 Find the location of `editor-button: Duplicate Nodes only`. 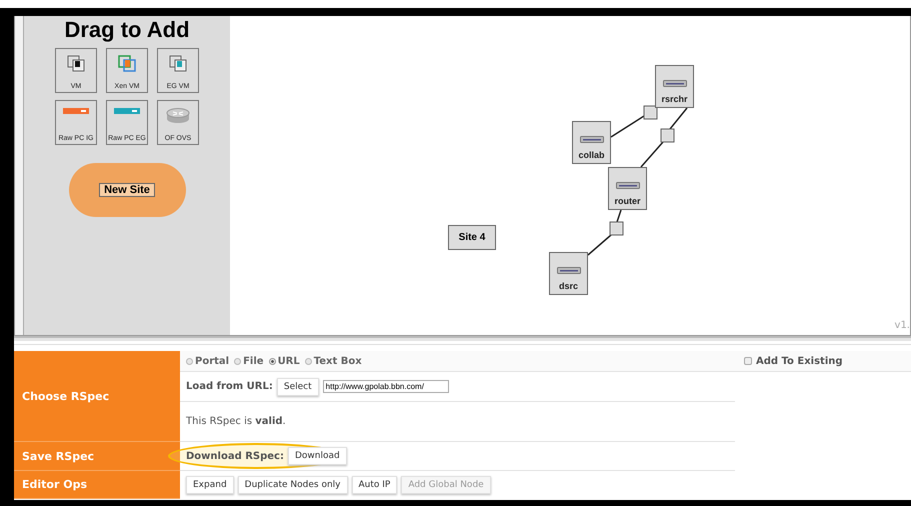

editor-button: Duplicate Nodes only is located at coordinates (293, 485).